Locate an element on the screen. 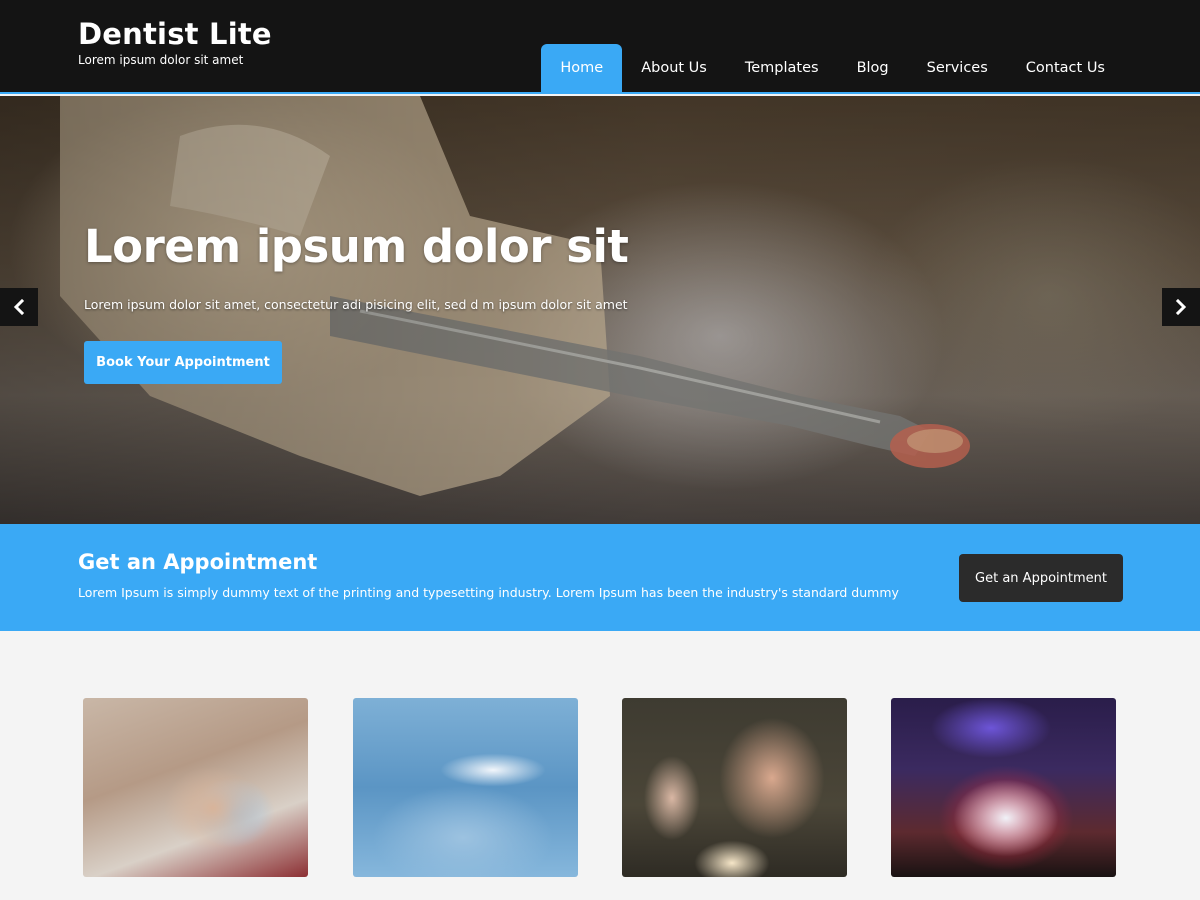 This screenshot has height=900, width=1200. brand: Dentist Lite Lorem ipsum dolor sit amet is located at coordinates (175, 42).